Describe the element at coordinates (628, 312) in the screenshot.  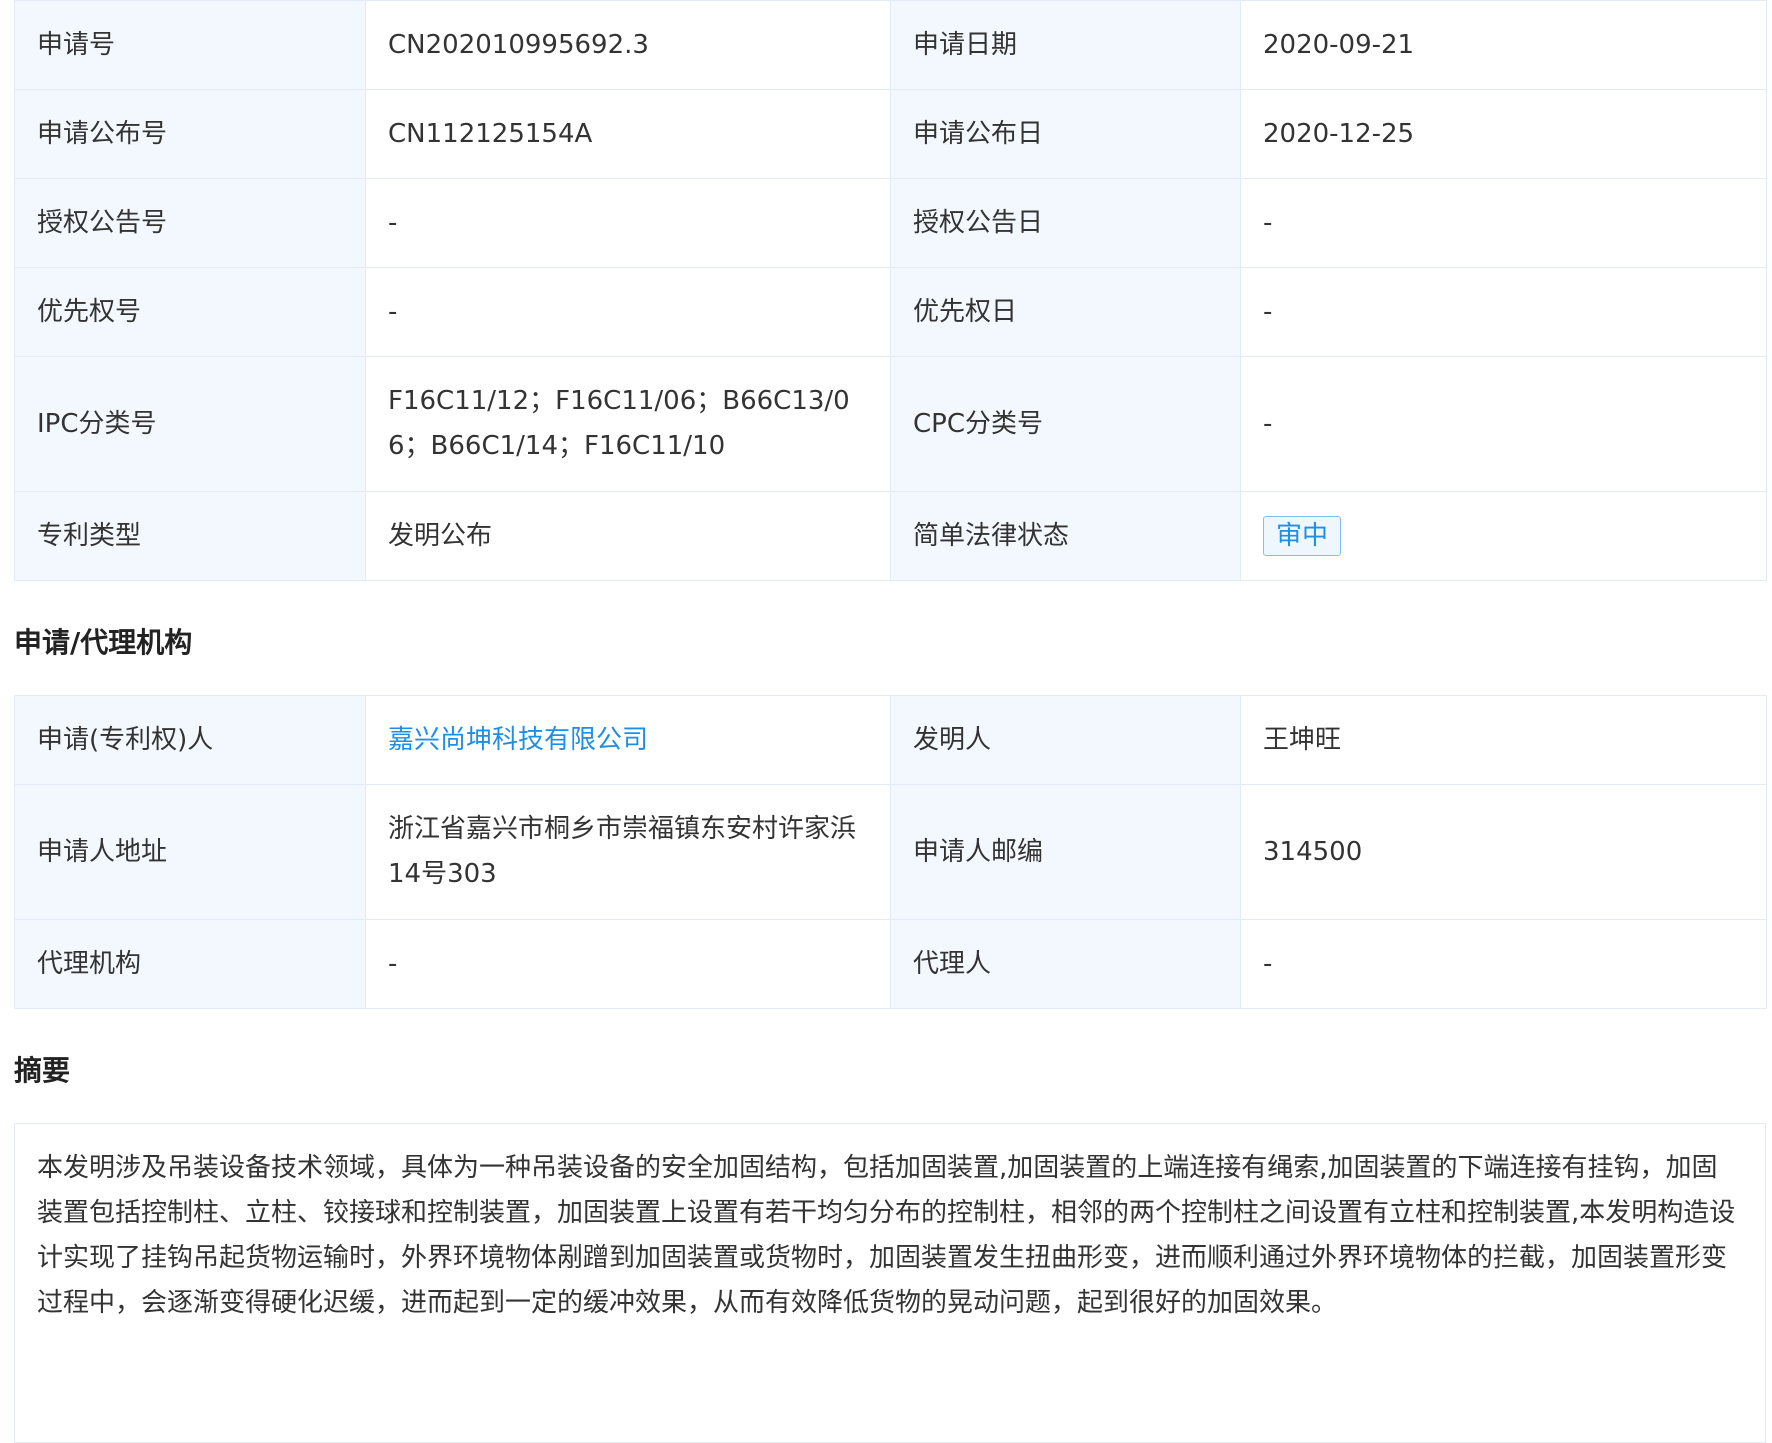
I see `priority-number-value: -` at that location.